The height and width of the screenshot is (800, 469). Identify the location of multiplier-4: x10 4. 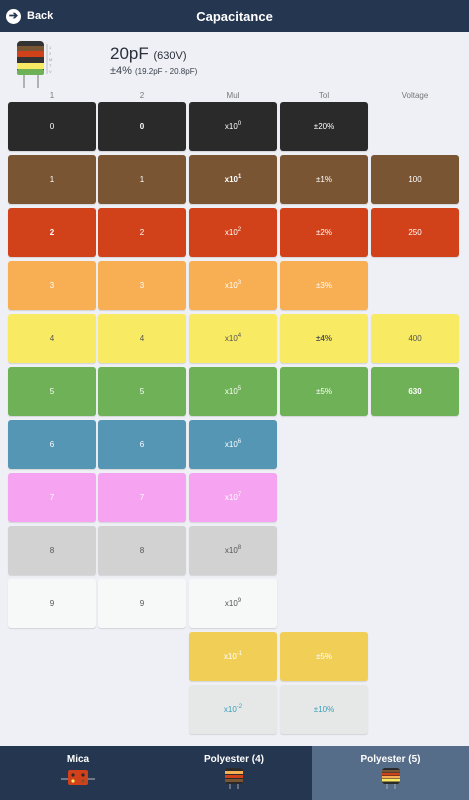
(233, 338).